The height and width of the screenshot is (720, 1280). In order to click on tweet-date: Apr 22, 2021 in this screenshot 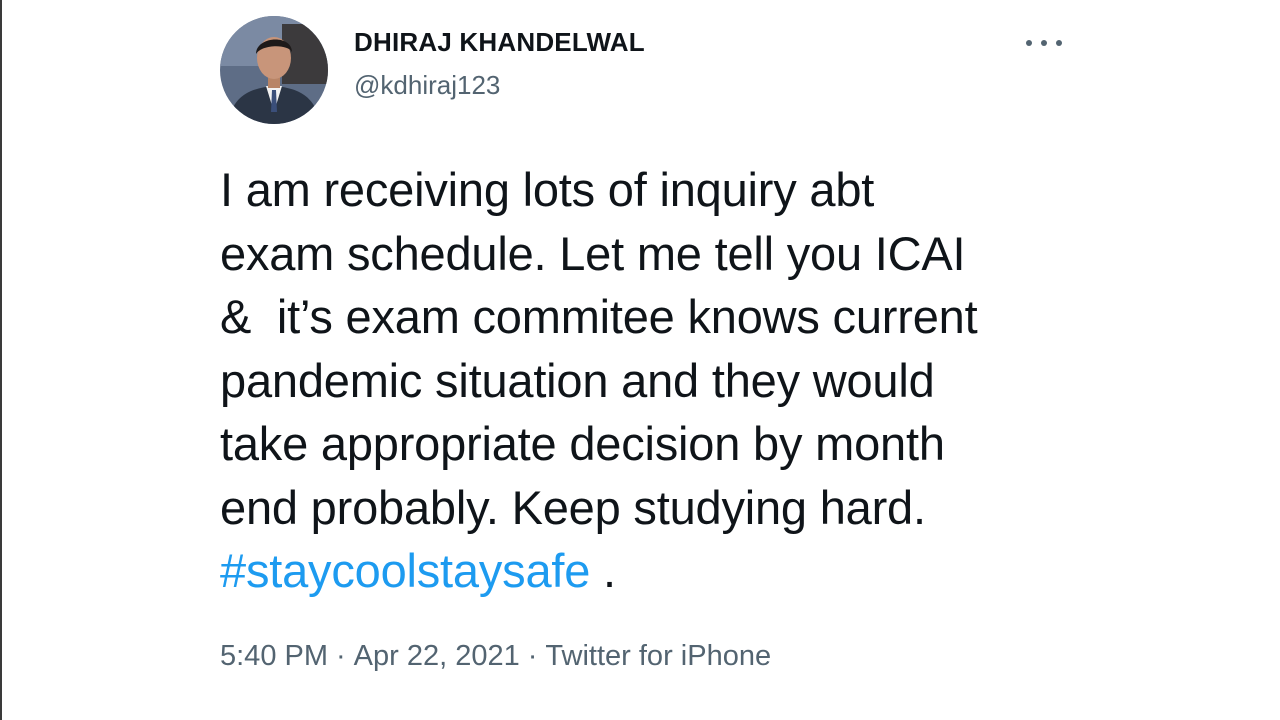, I will do `click(437, 656)`.